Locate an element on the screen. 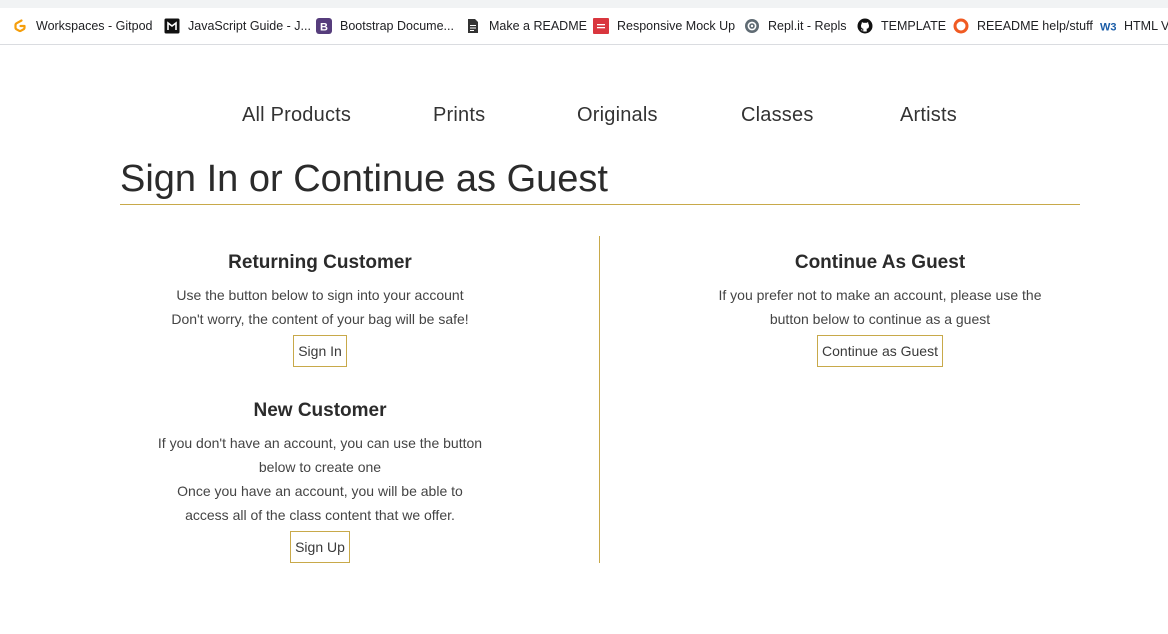 Image resolution: width=1168 pixels, height=634 pixels. page-title: Sign In or Continue as Guest is located at coordinates (364, 179).